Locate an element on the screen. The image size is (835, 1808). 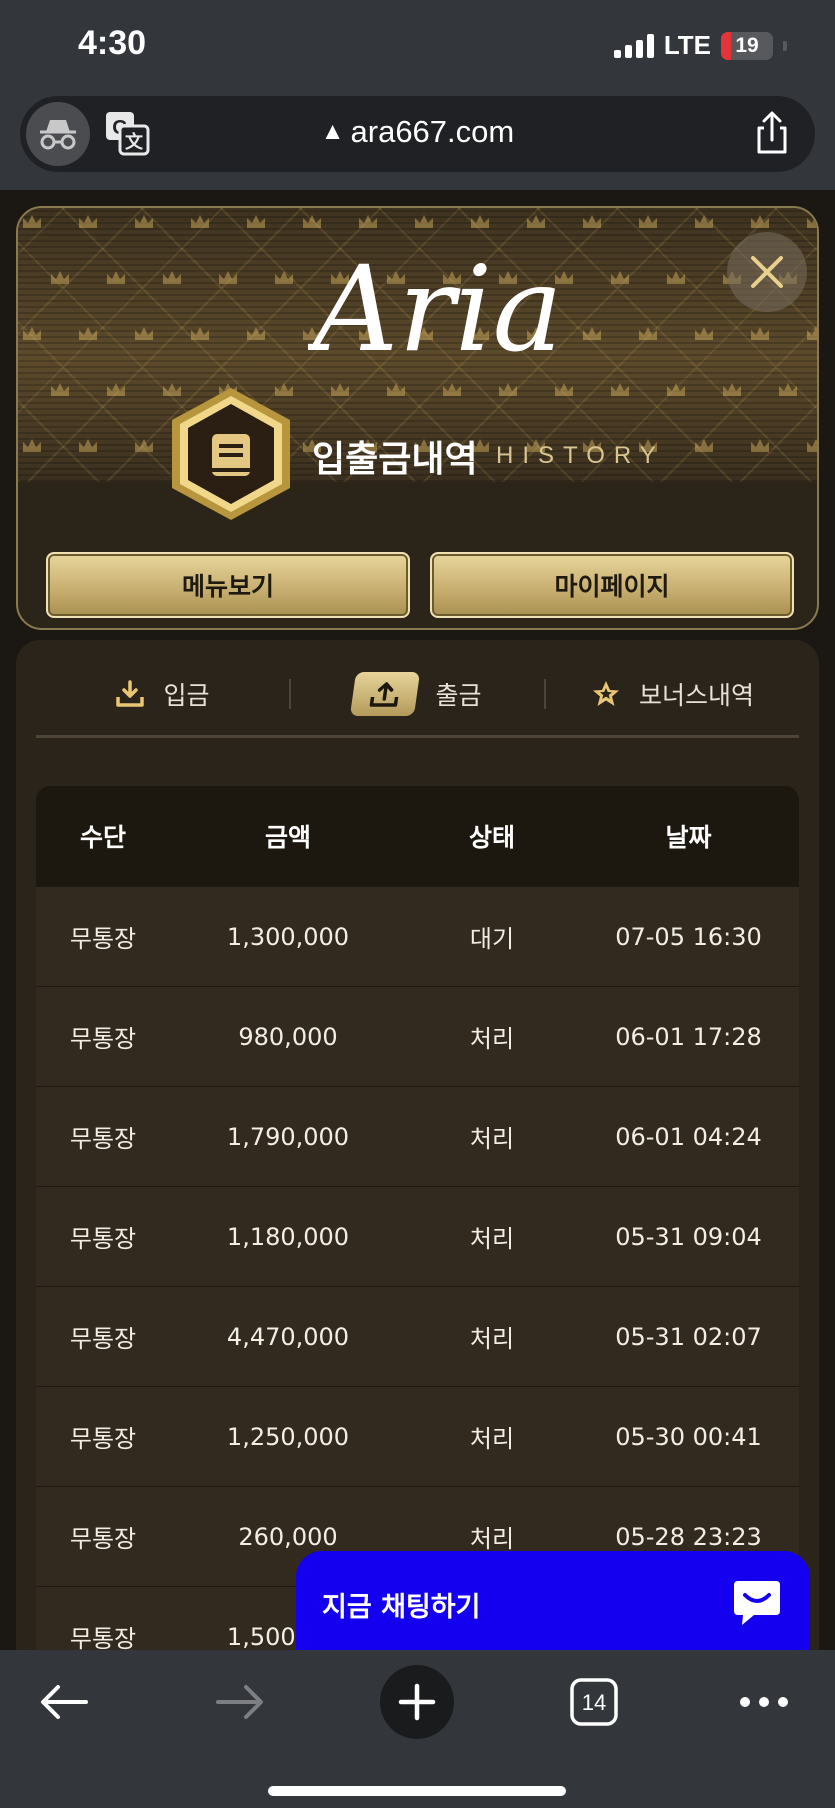
url-display: ▲ ara667.com is located at coordinates (417, 132).